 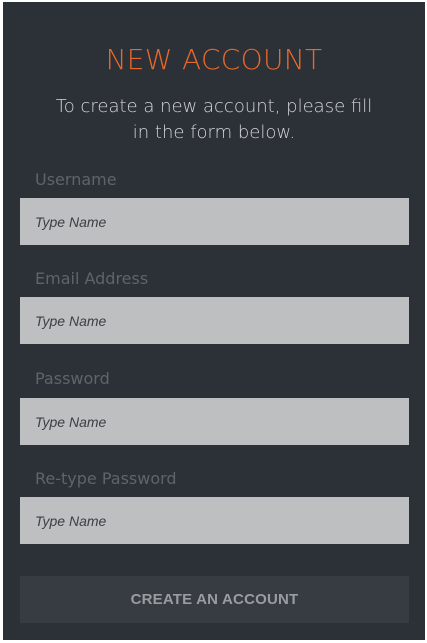 What do you see at coordinates (214, 221) in the screenshot?
I see `username-input` at bounding box center [214, 221].